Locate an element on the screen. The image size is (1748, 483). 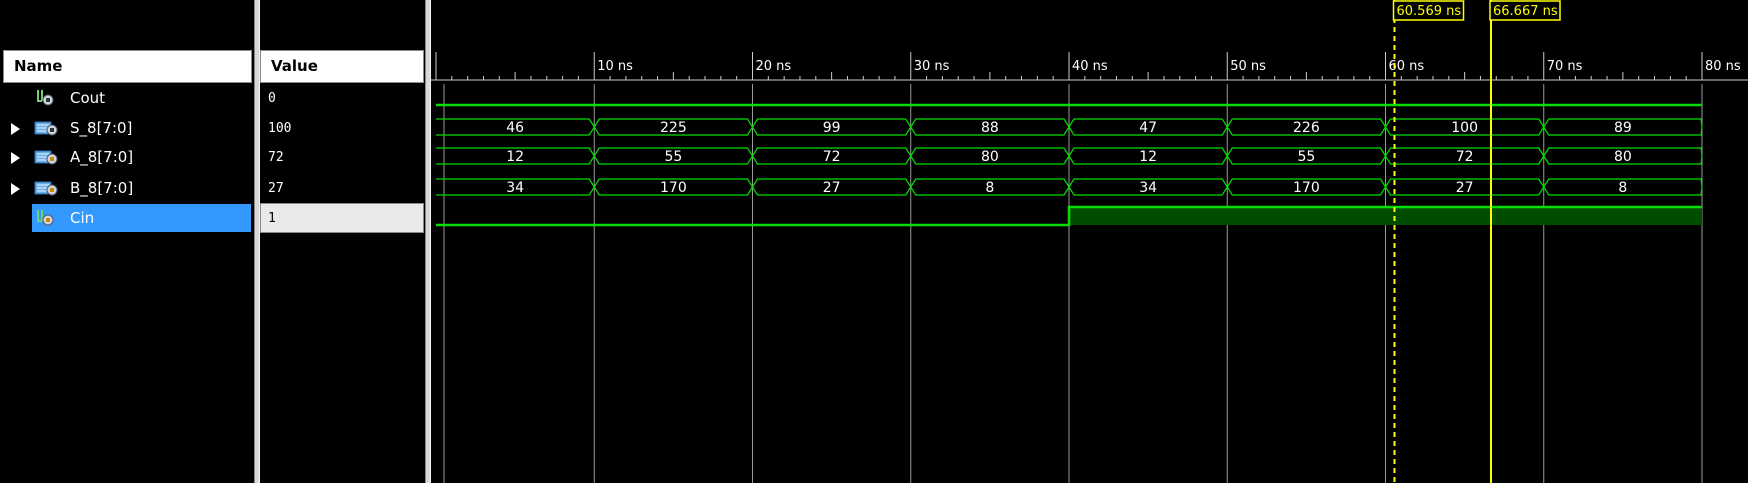
bus-output-icon is located at coordinates (46, 129).